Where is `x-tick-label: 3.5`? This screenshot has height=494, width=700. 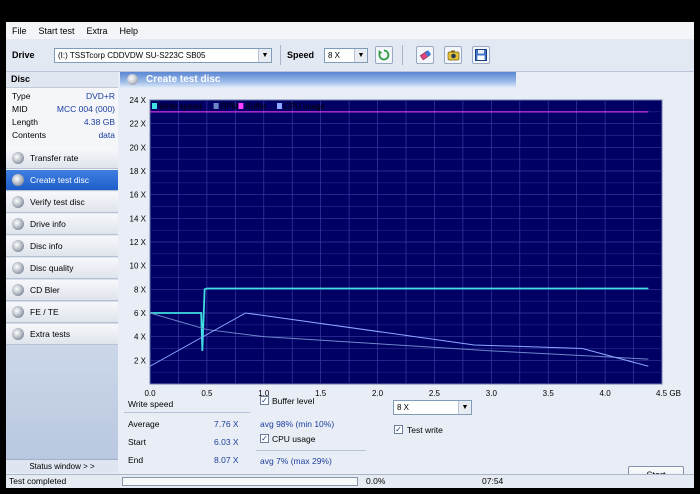 x-tick-label: 3.5 is located at coordinates (549, 393).